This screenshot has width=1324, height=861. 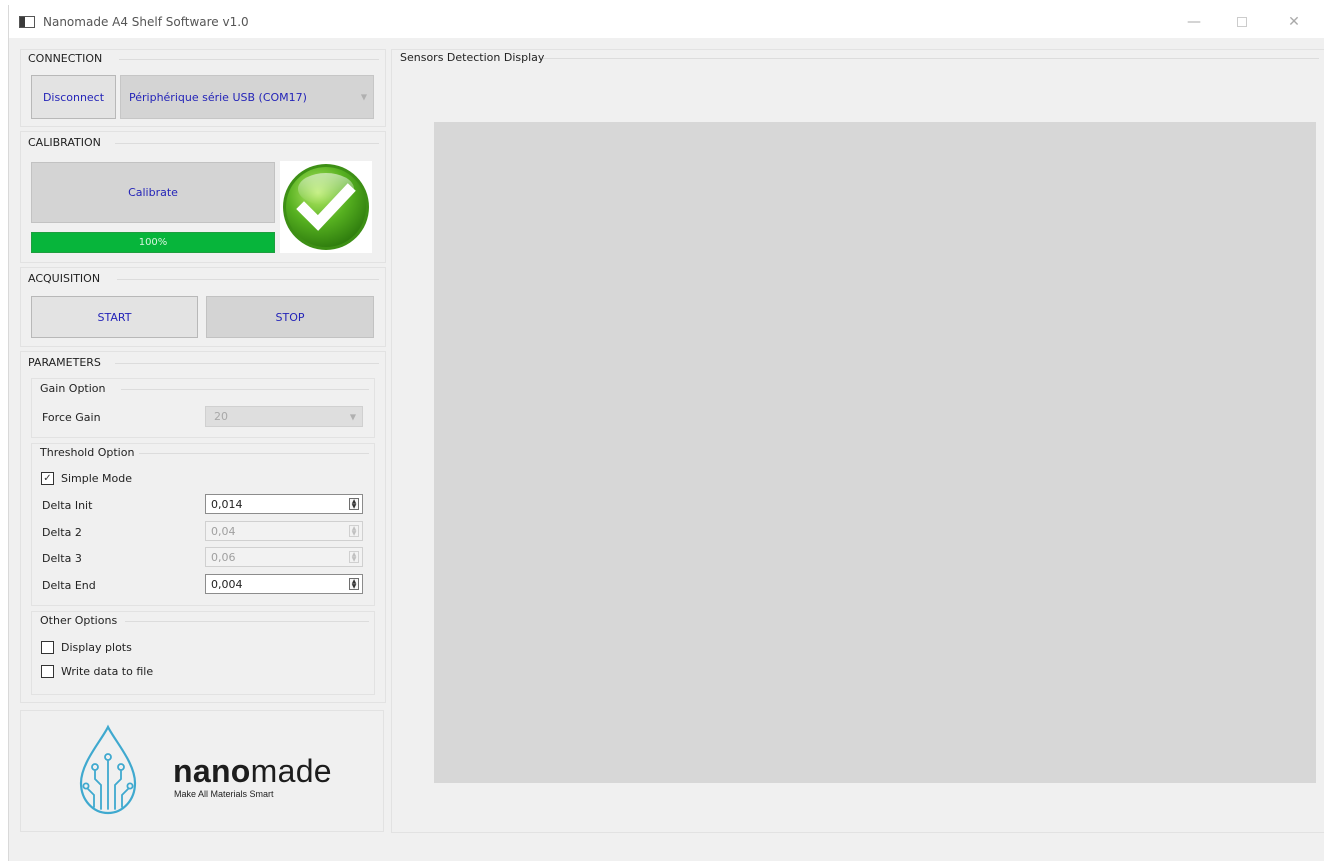 What do you see at coordinates (97, 478) in the screenshot?
I see `simple-mode-label: Simple Mode` at bounding box center [97, 478].